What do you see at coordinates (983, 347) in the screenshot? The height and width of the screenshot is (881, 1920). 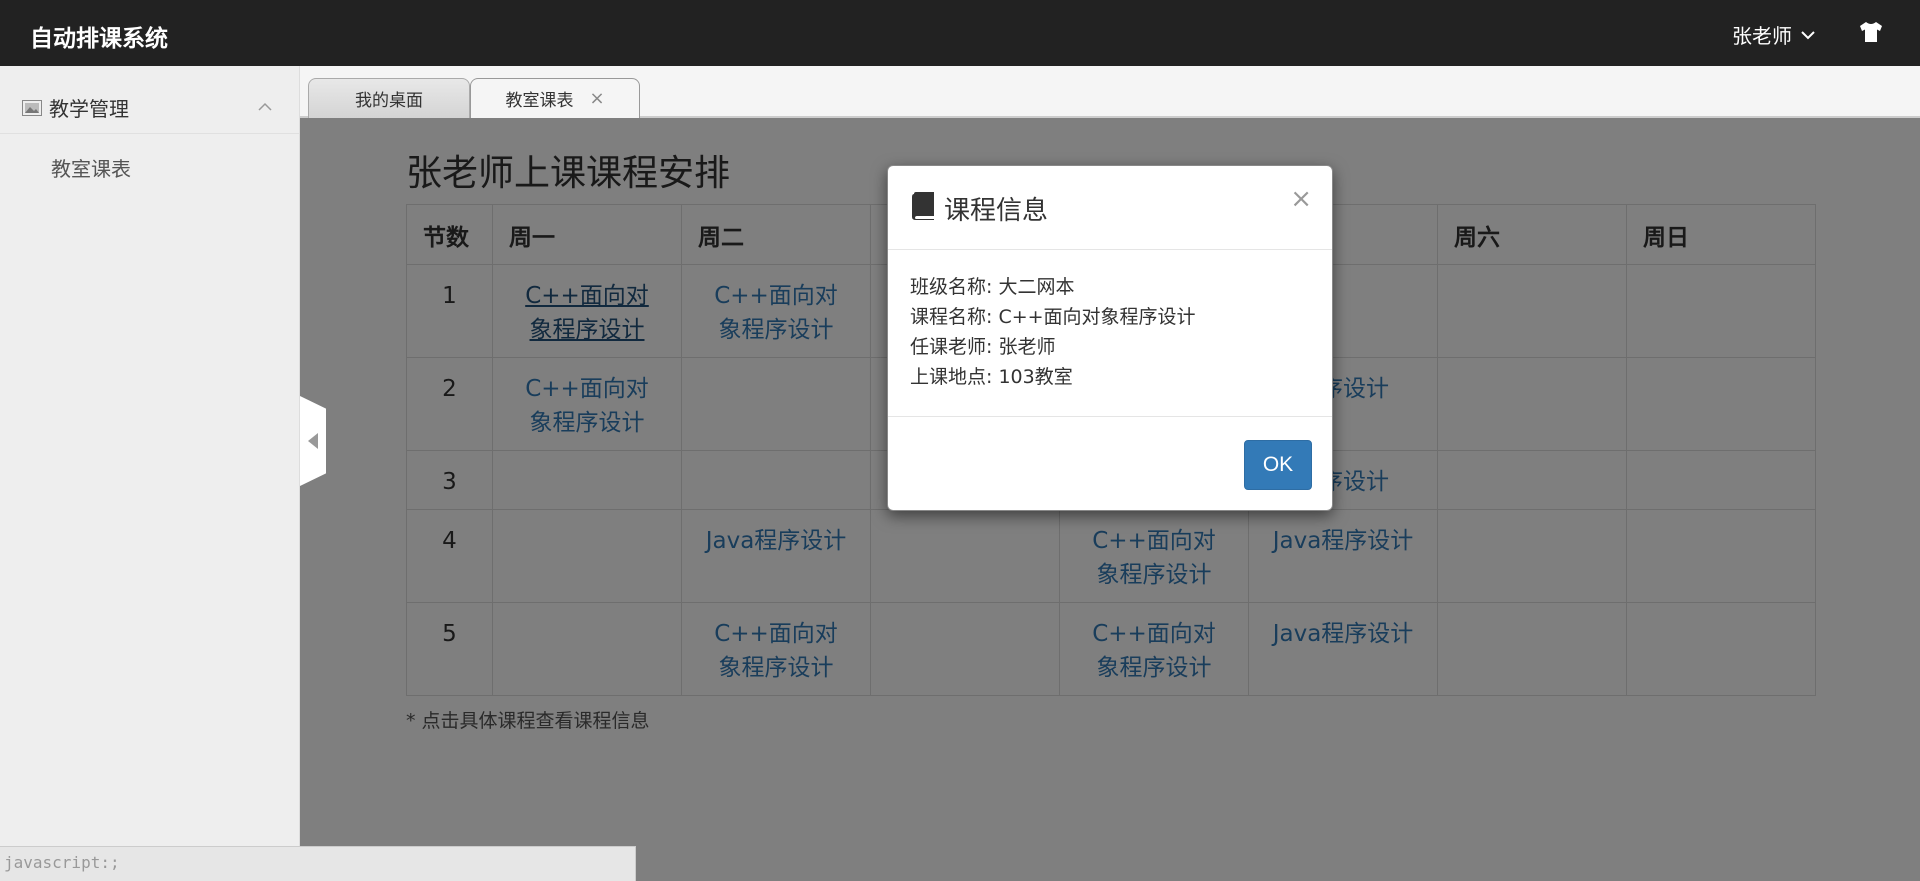 I see `teacher-line: 任课老师: 张老师` at bounding box center [983, 347].